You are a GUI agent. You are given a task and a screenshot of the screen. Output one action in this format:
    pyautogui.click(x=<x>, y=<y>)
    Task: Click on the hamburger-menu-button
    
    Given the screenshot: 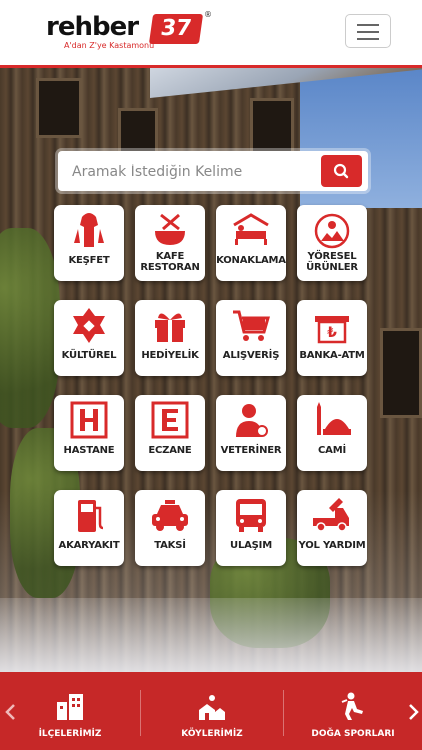 What is the action you would take?
    pyautogui.click(x=368, y=31)
    